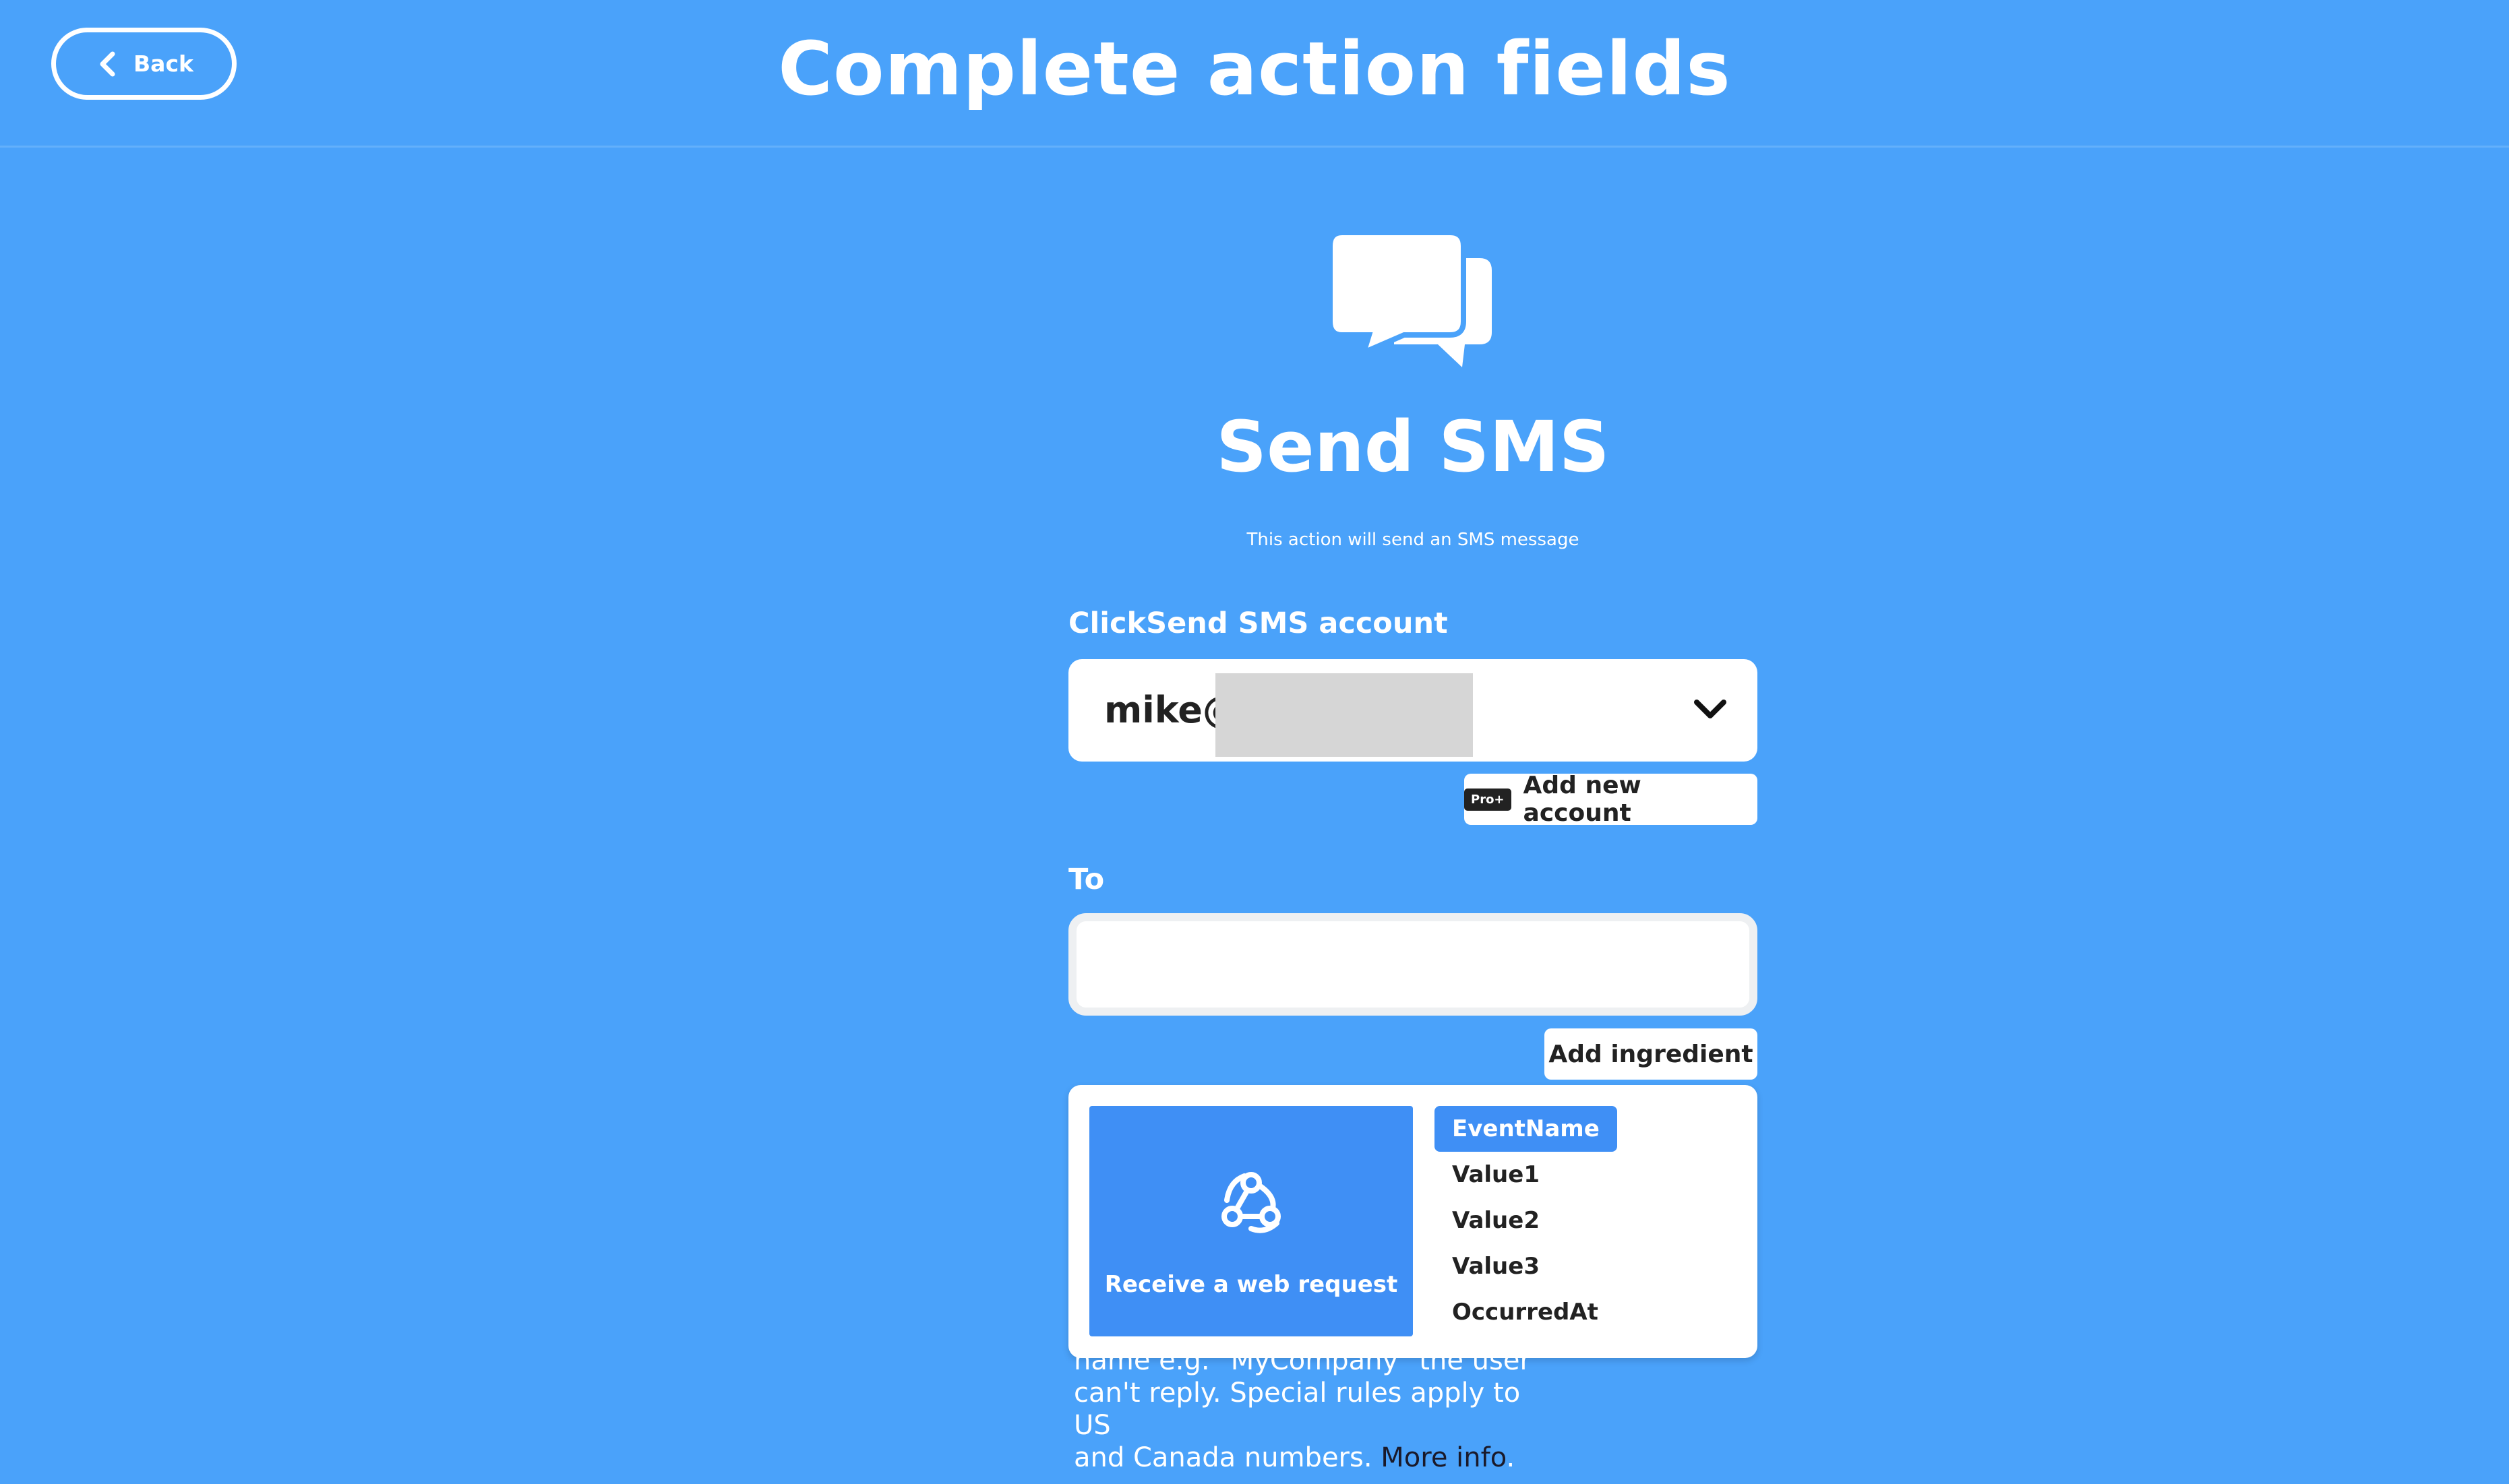  I want to click on header: Back Complete action fields, so click(1254, 74).